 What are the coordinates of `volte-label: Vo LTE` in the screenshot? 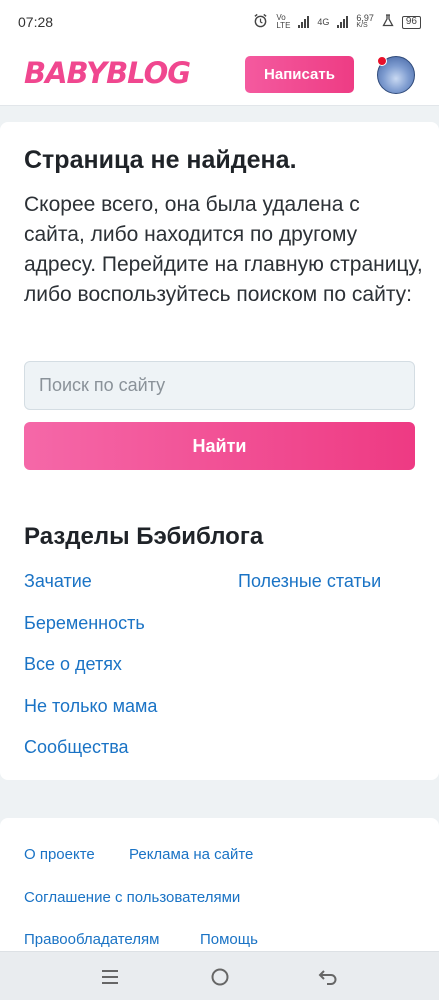 It's located at (283, 21).